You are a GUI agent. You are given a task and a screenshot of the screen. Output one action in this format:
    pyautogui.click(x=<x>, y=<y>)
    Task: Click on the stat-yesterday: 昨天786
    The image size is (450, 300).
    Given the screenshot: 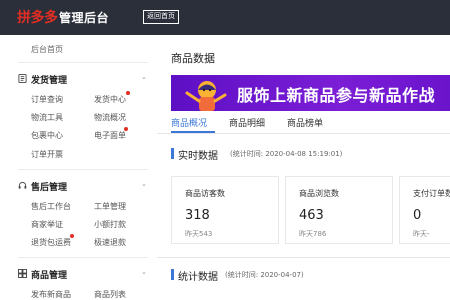 What is the action you would take?
    pyautogui.click(x=313, y=234)
    